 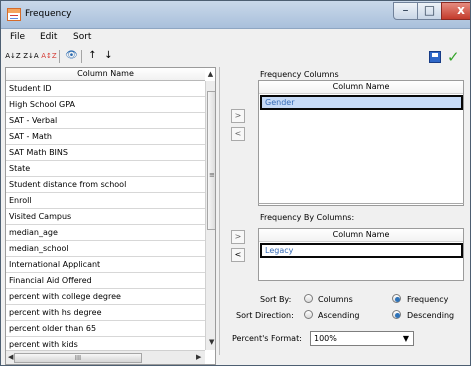 I want to click on list-item: SAT - Math, so click(x=105, y=137).